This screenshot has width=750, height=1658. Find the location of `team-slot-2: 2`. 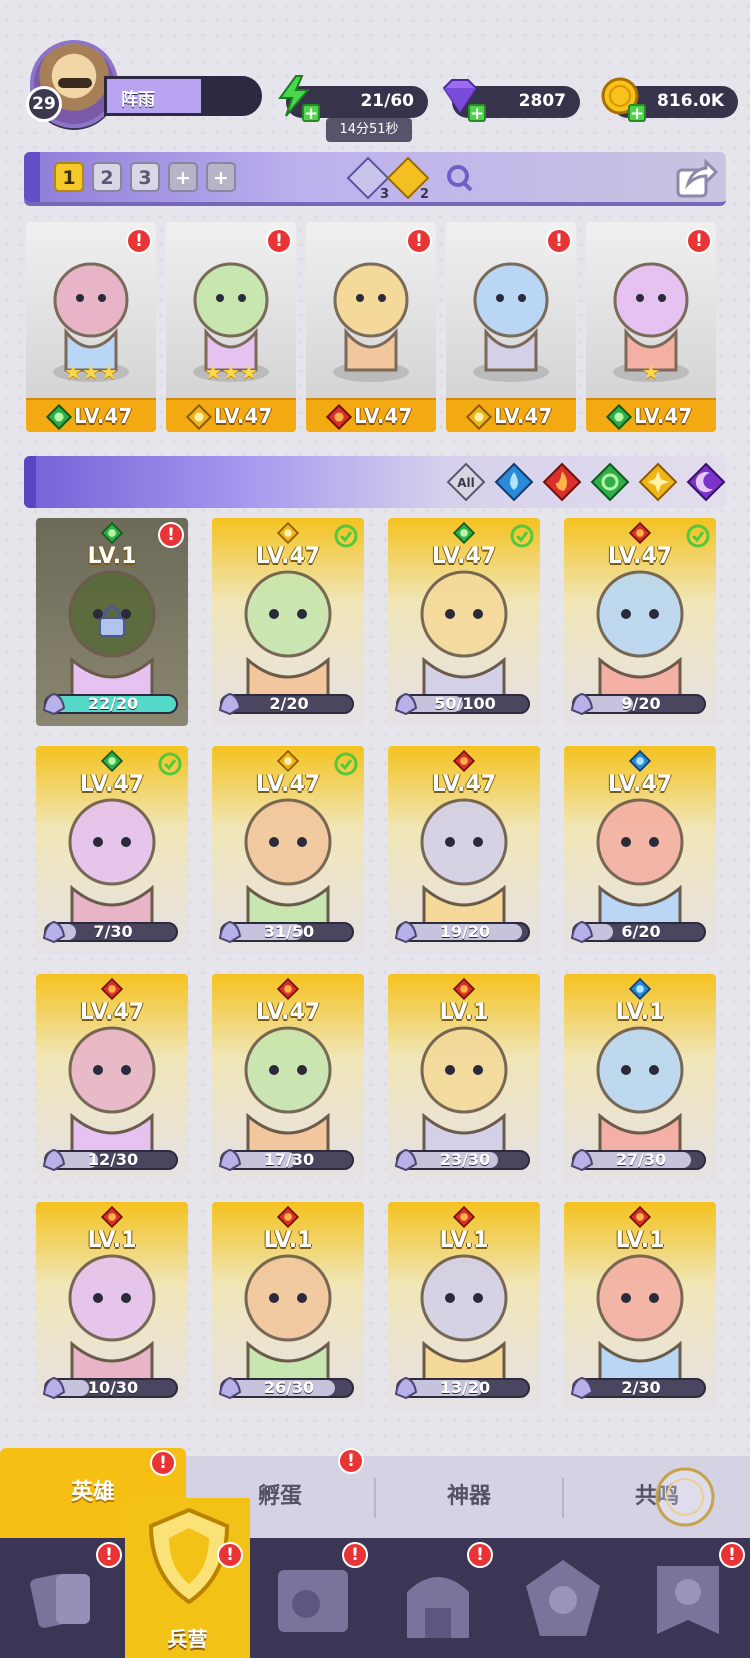

team-slot-2: 2 is located at coordinates (107, 177).